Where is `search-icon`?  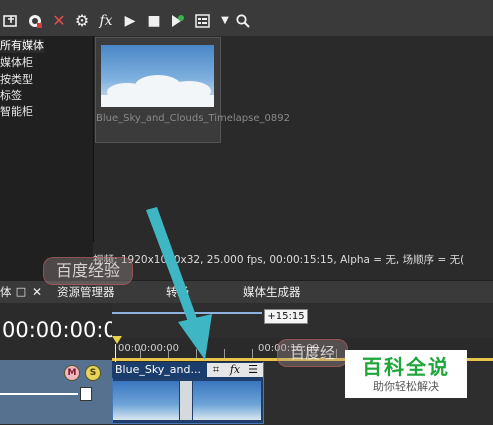 search-icon is located at coordinates (243, 21).